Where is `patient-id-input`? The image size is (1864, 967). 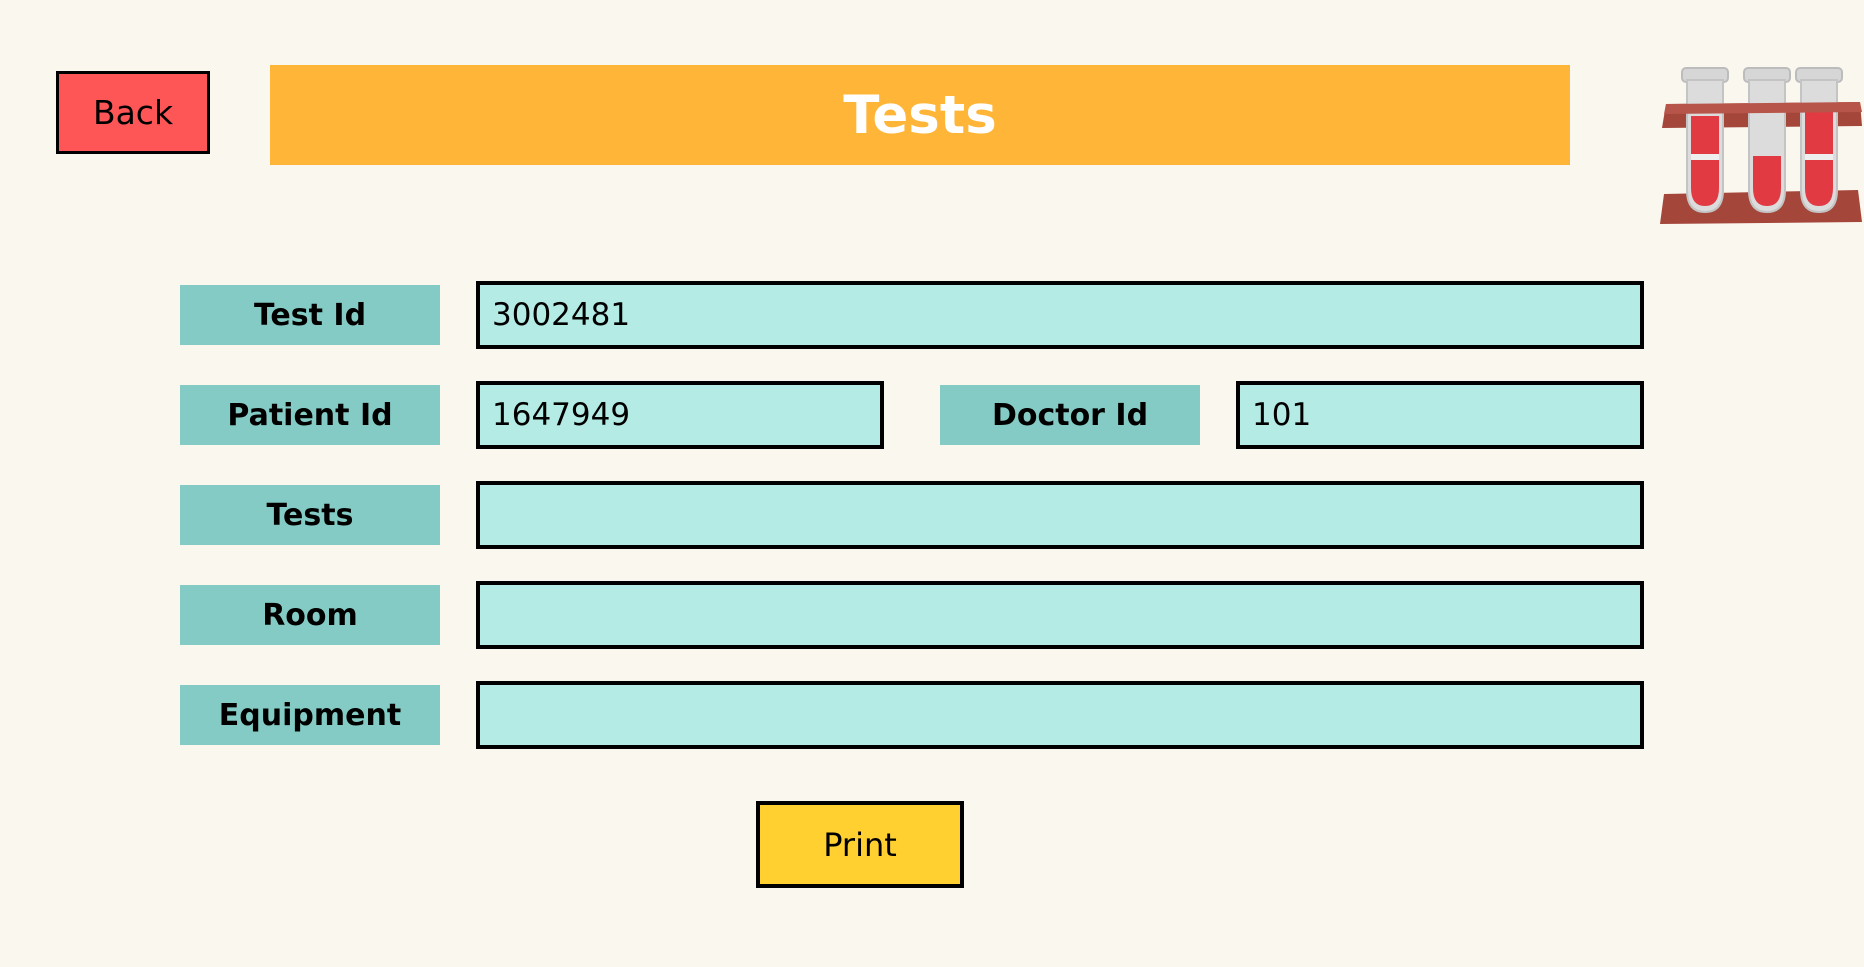
patient-id-input is located at coordinates (680, 415).